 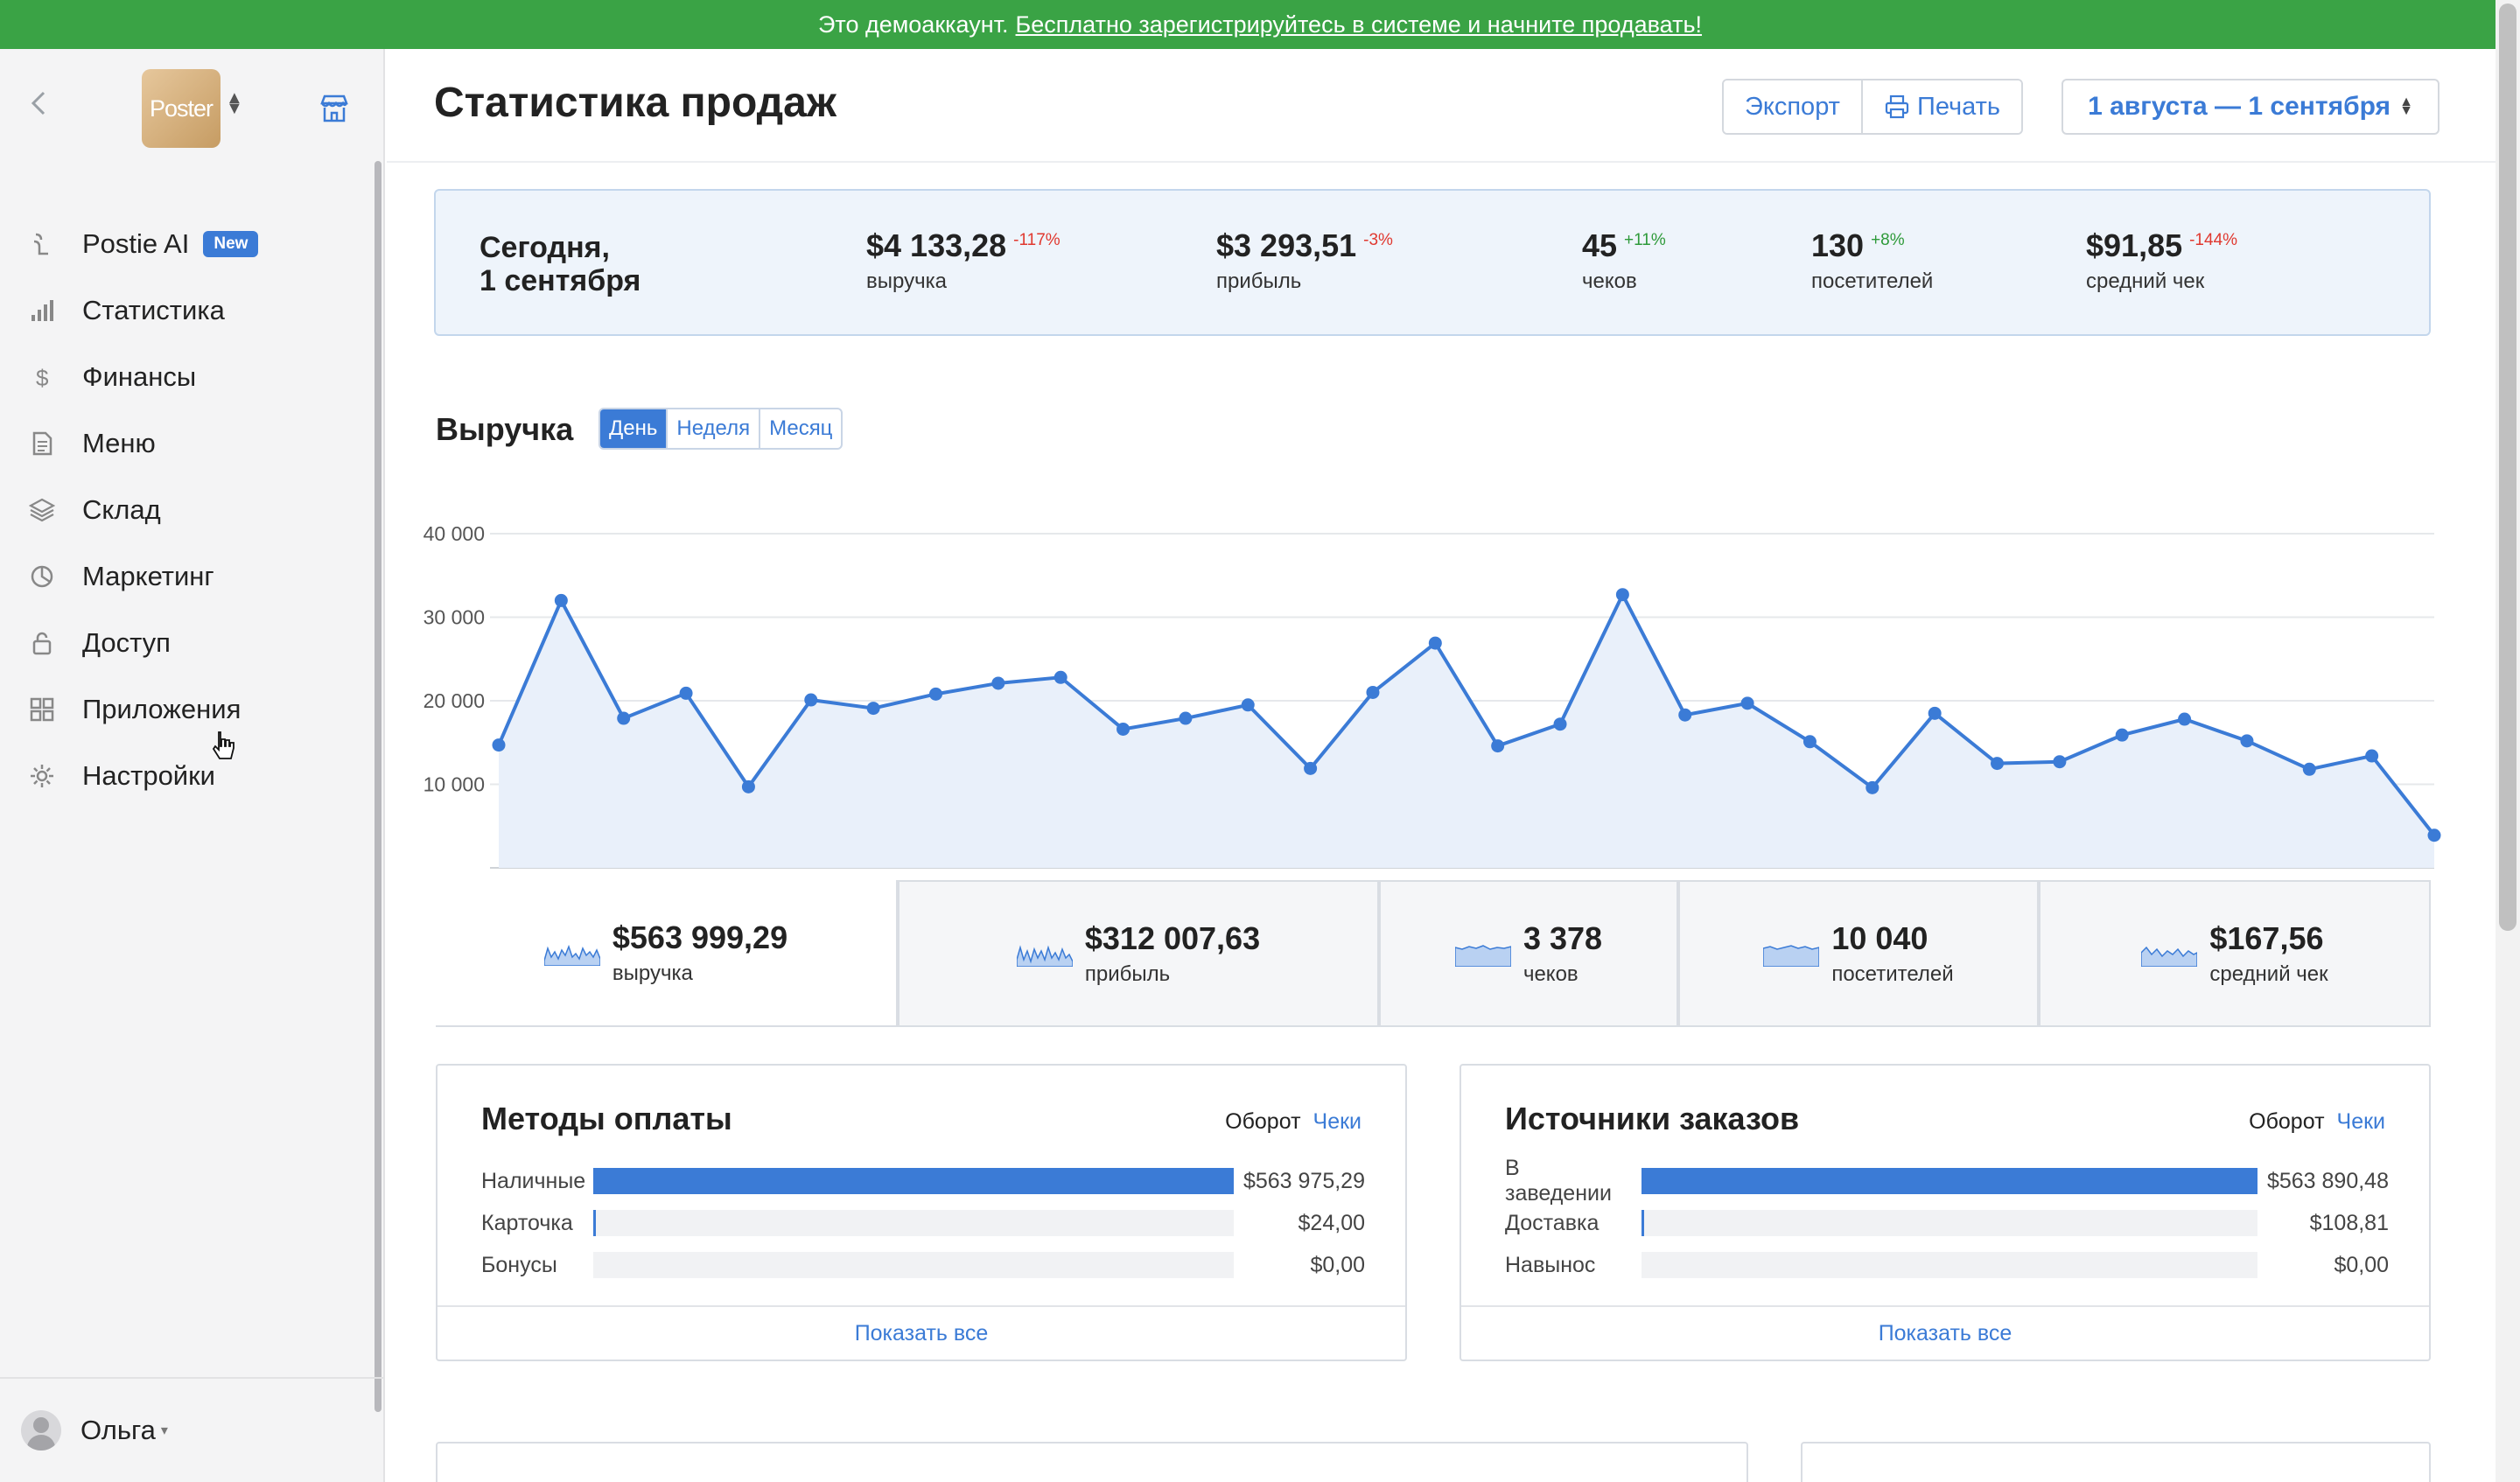 What do you see at coordinates (1792, 106) in the screenshot?
I see `export-button: Экспорт` at bounding box center [1792, 106].